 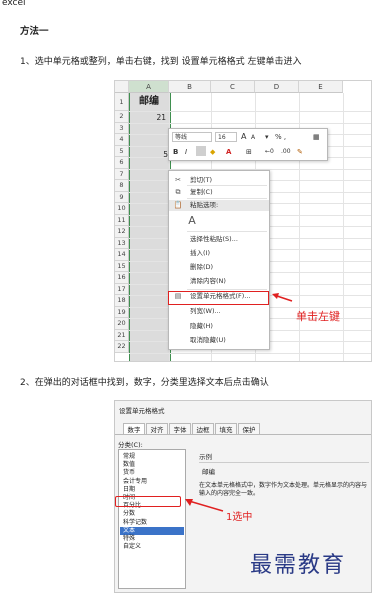 I want to click on row-header: 2, so click(x=122, y=117).